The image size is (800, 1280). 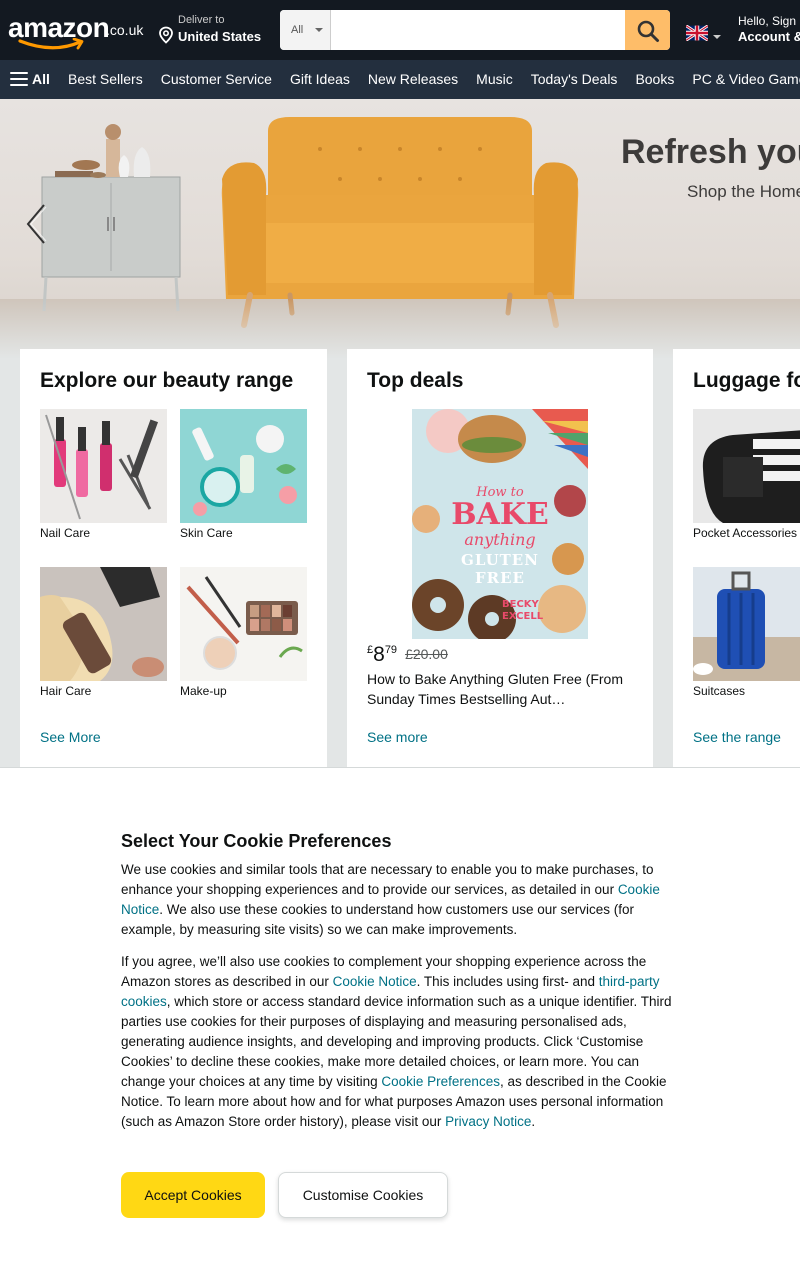 I want to click on nav-link-books: Books, so click(x=654, y=79).